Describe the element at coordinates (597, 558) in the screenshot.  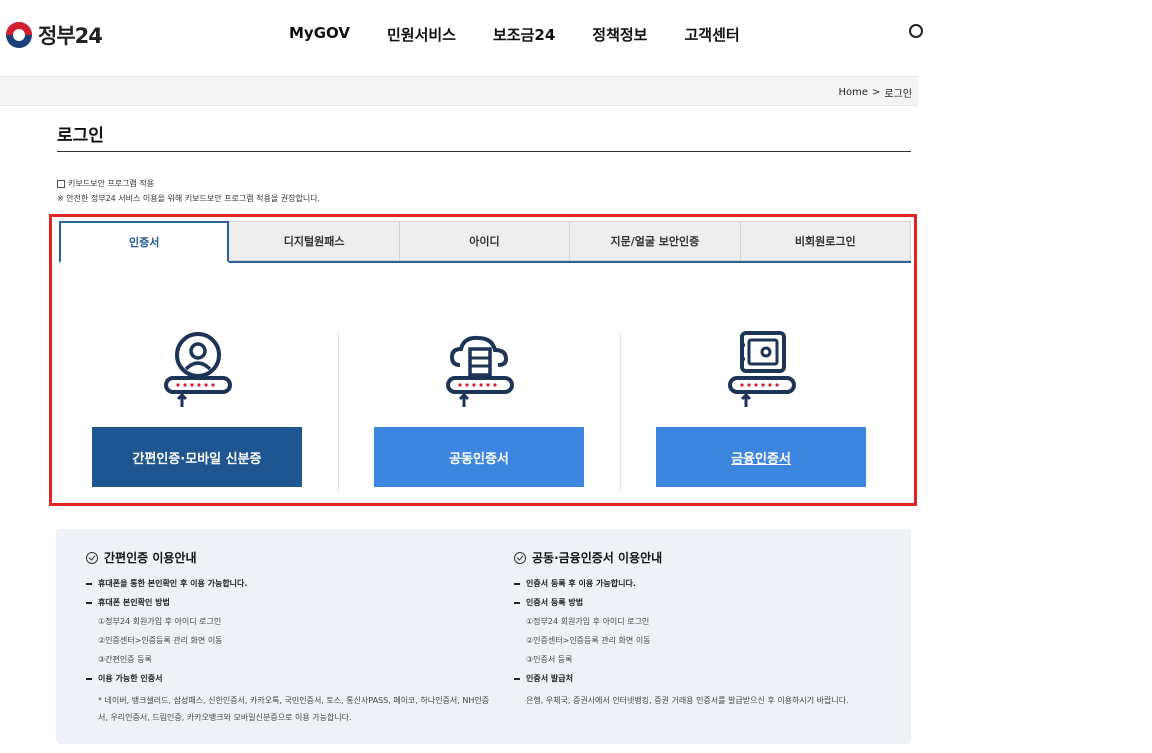
I see `guide-title: 공동·금융인증서 이용안내` at that location.